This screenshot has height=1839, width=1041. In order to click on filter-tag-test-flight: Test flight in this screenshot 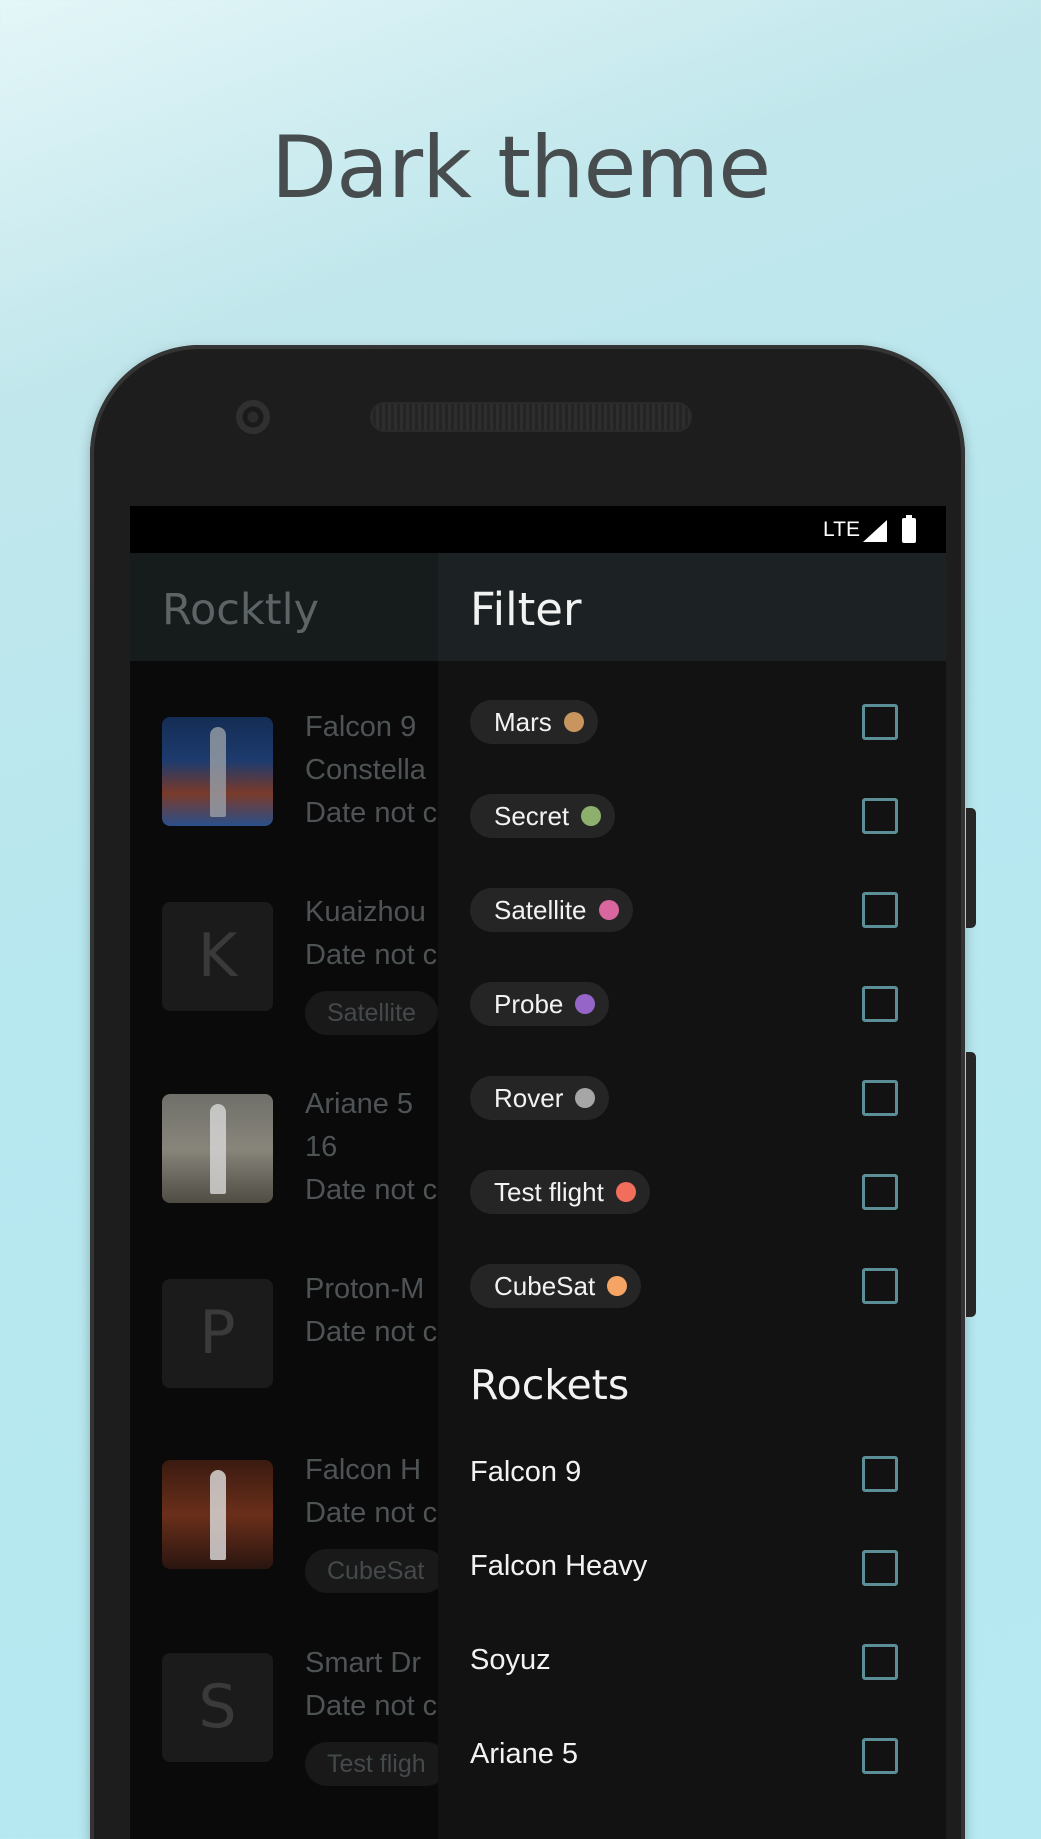, I will do `click(692, 1193)`.